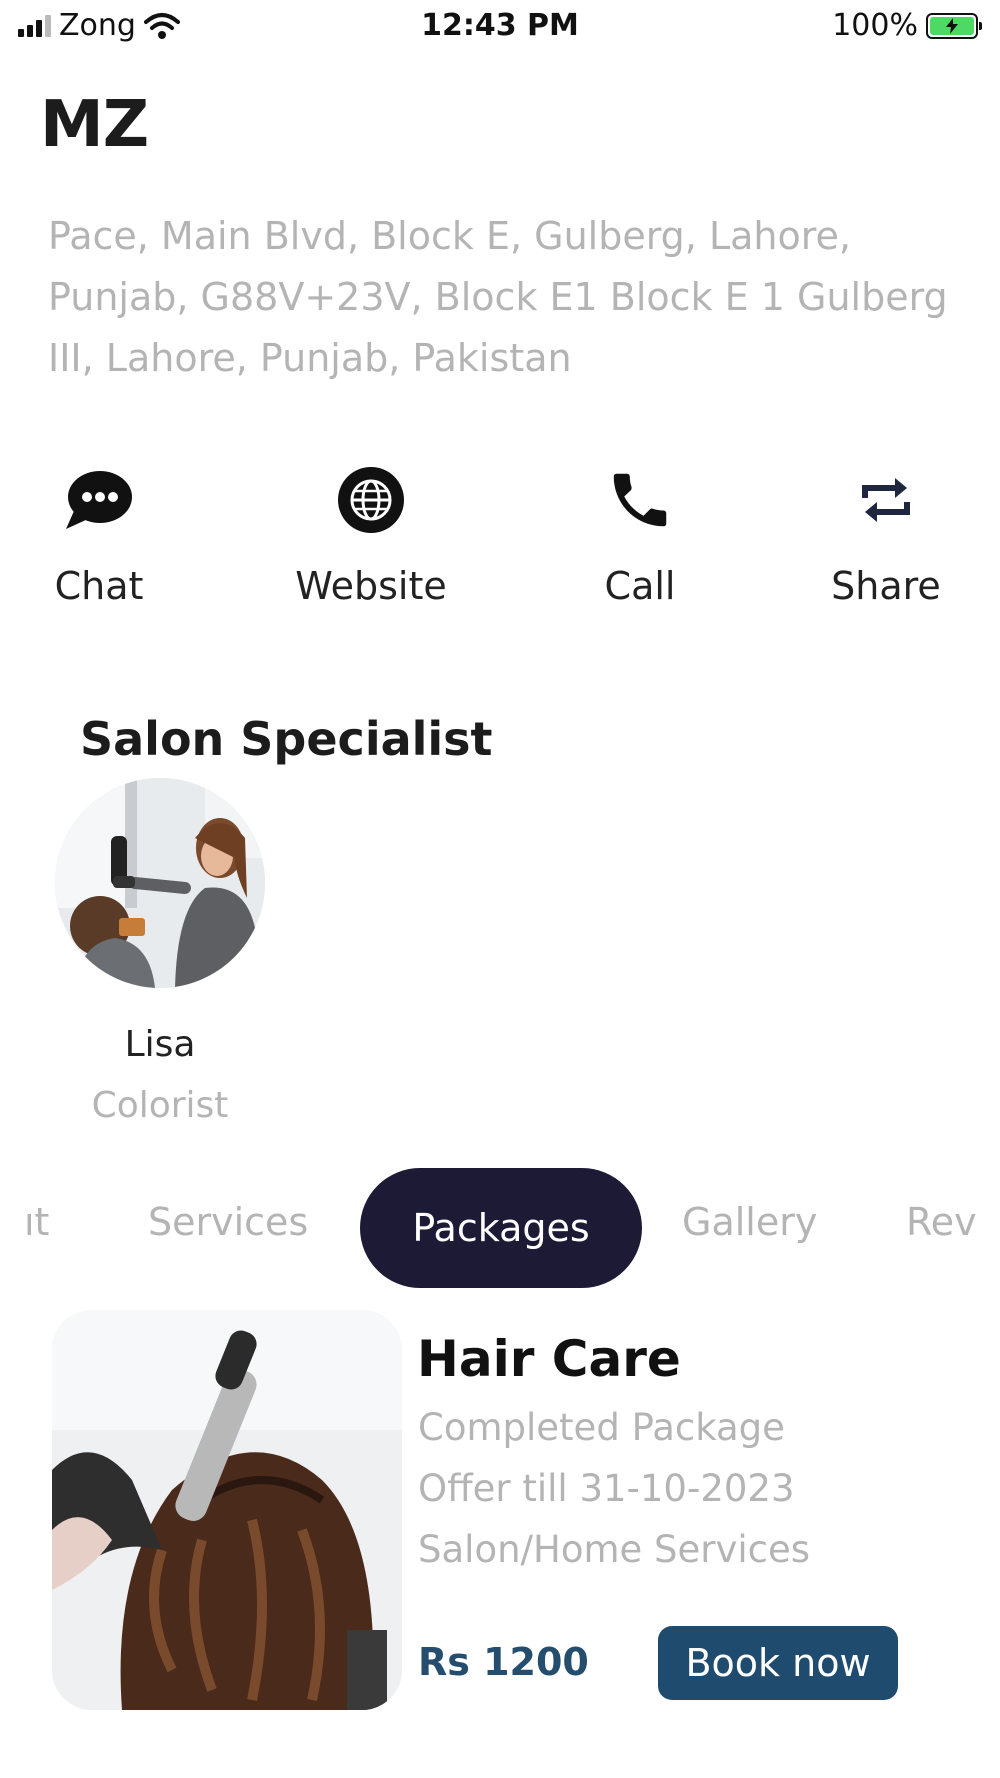 The height and width of the screenshot is (1778, 1000). What do you see at coordinates (371, 586) in the screenshot?
I see `website-label: Website` at bounding box center [371, 586].